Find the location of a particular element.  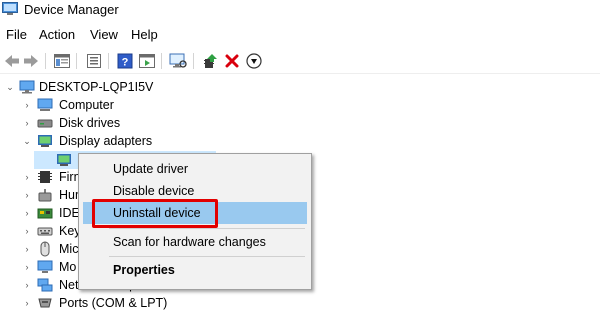

properties-icon is located at coordinates (94, 61).